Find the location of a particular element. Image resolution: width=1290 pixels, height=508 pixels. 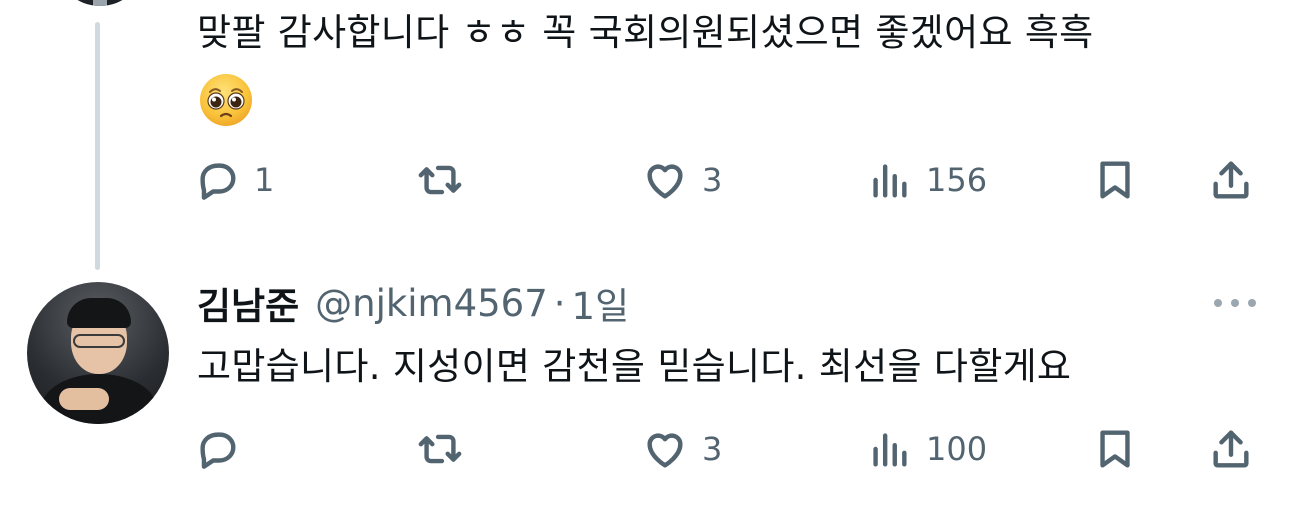

tweet-text: 고맙습니다. 지성이면 감천을 믿습니다. 최선을 다할게요 is located at coordinates (634, 366).